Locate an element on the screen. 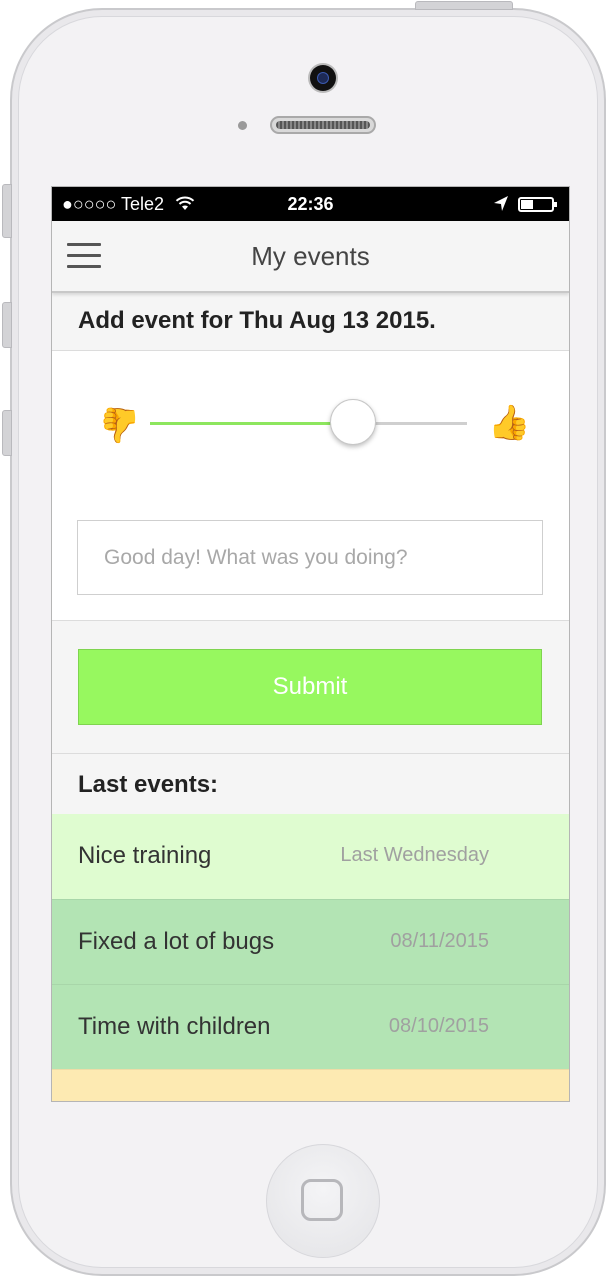  submit-button: Submit is located at coordinates (310, 687).